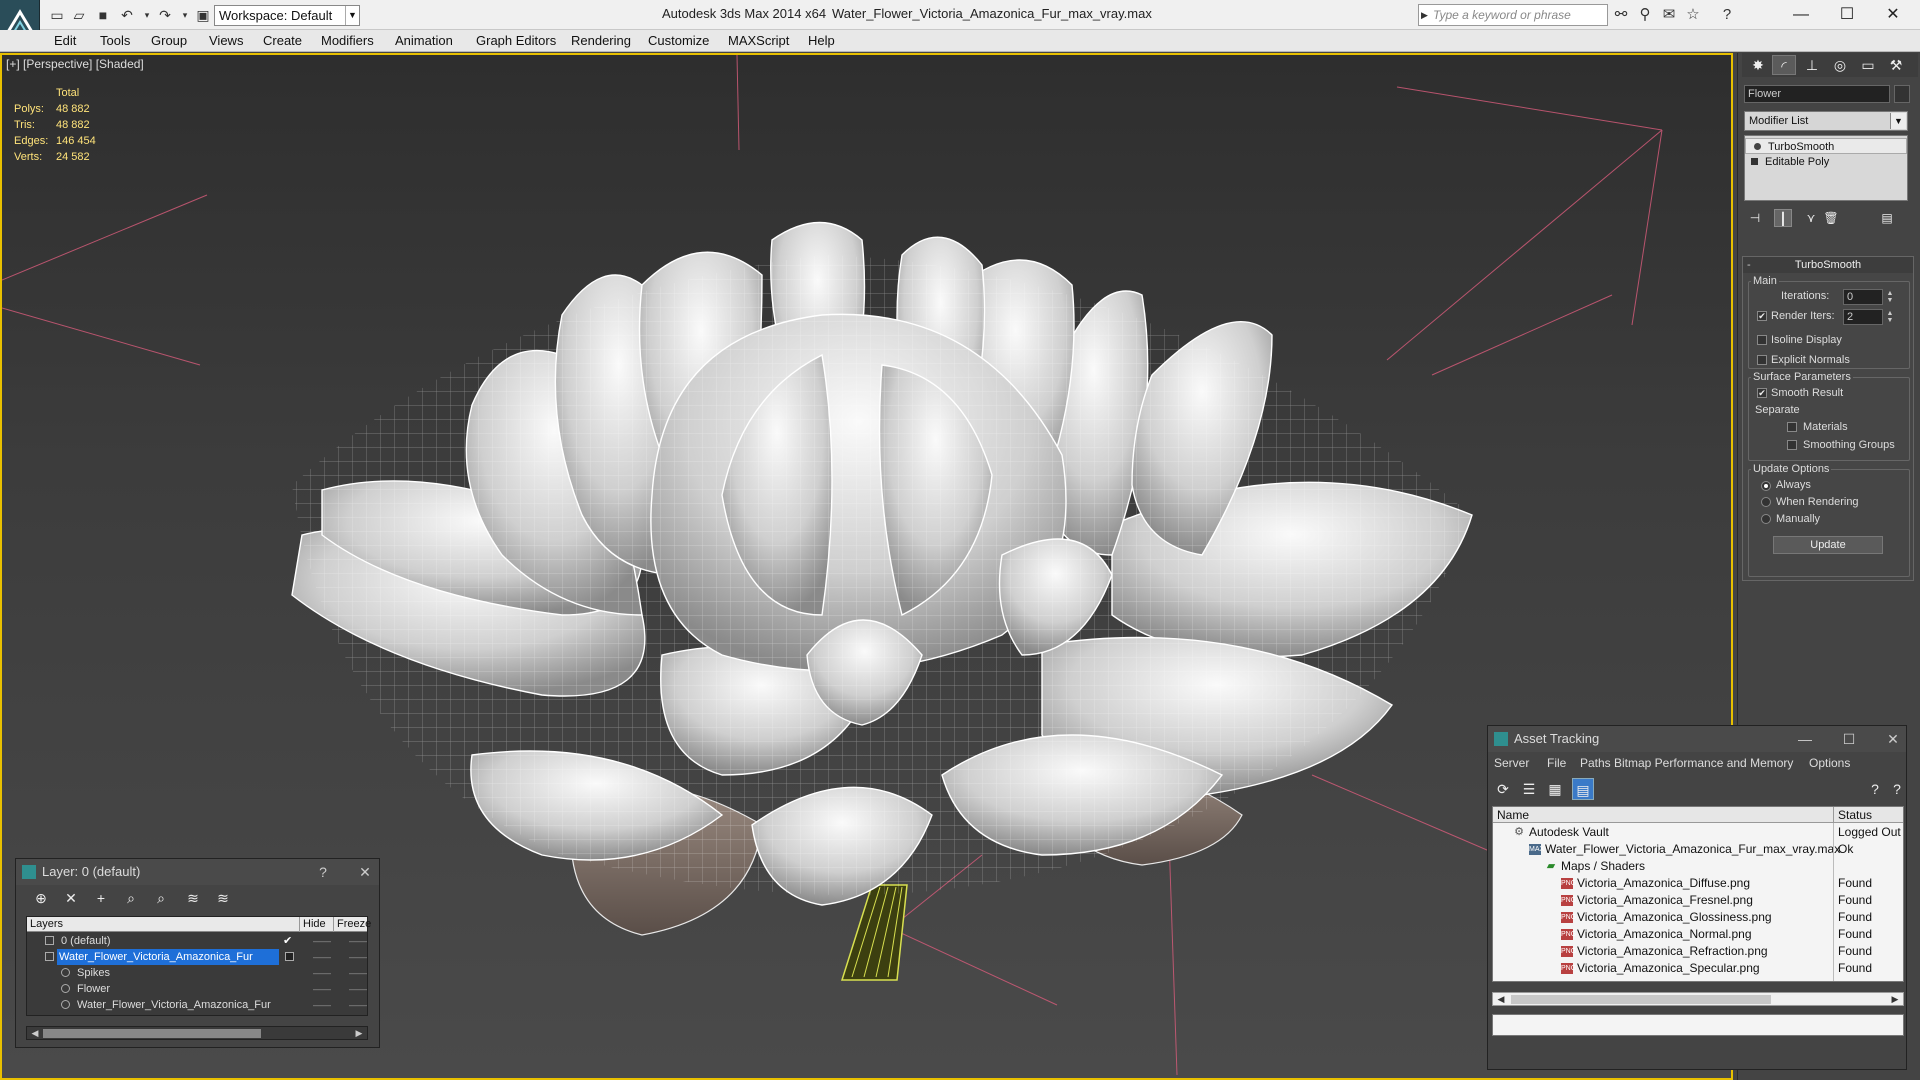 The image size is (1920, 1080). I want to click on render-iters-checkbox: ✔, so click(1762, 316).